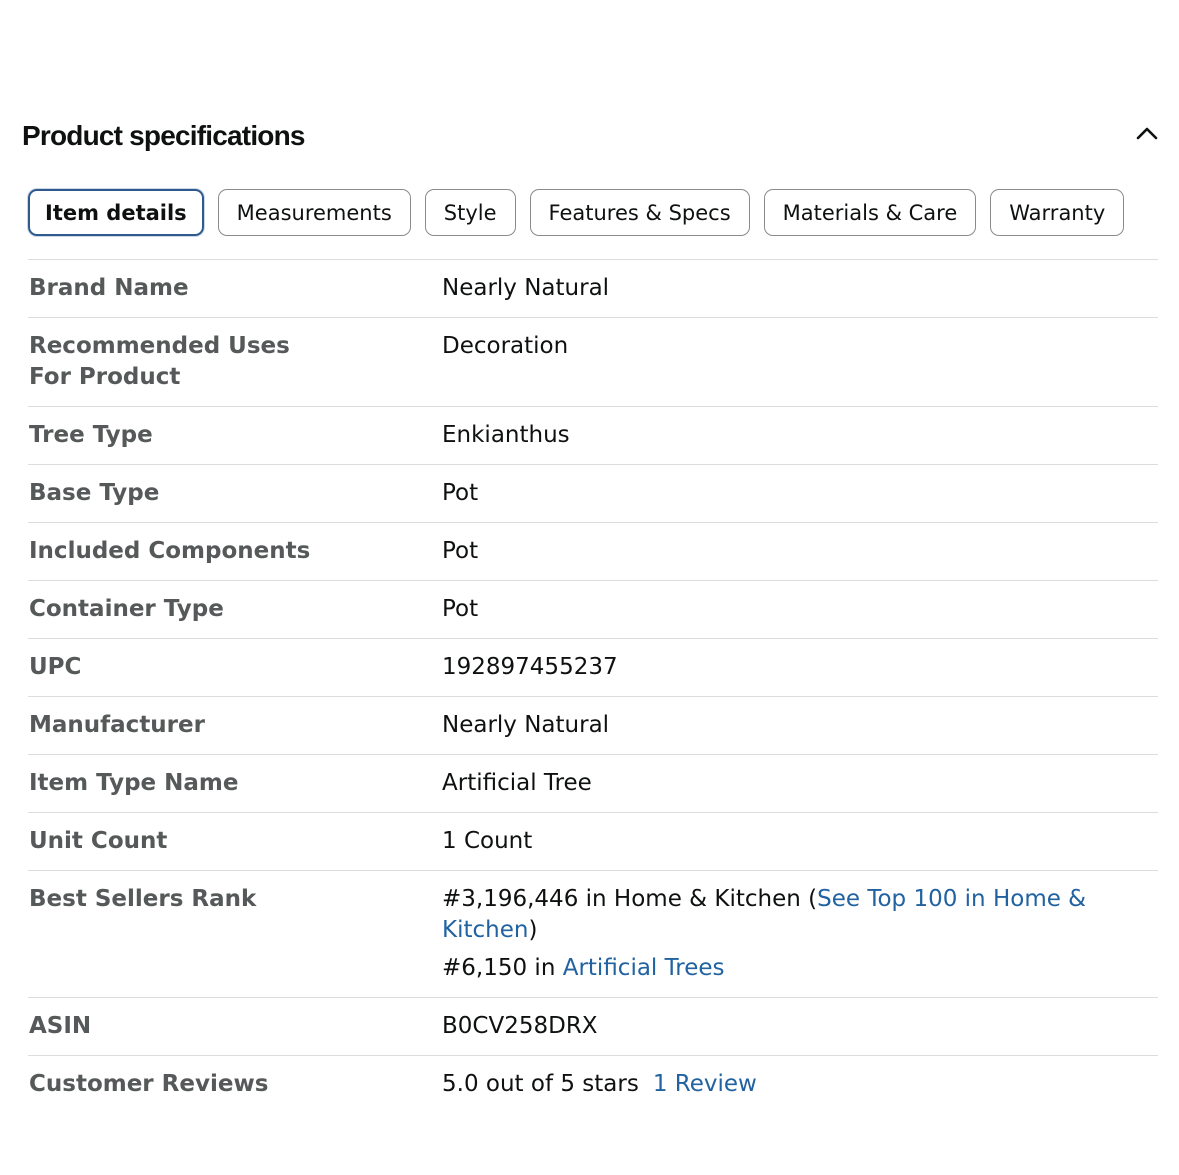 The height and width of the screenshot is (1175, 1179). What do you see at coordinates (630, 899) in the screenshot?
I see `rank-text: #3,196,446 in Home & Kitchen (` at bounding box center [630, 899].